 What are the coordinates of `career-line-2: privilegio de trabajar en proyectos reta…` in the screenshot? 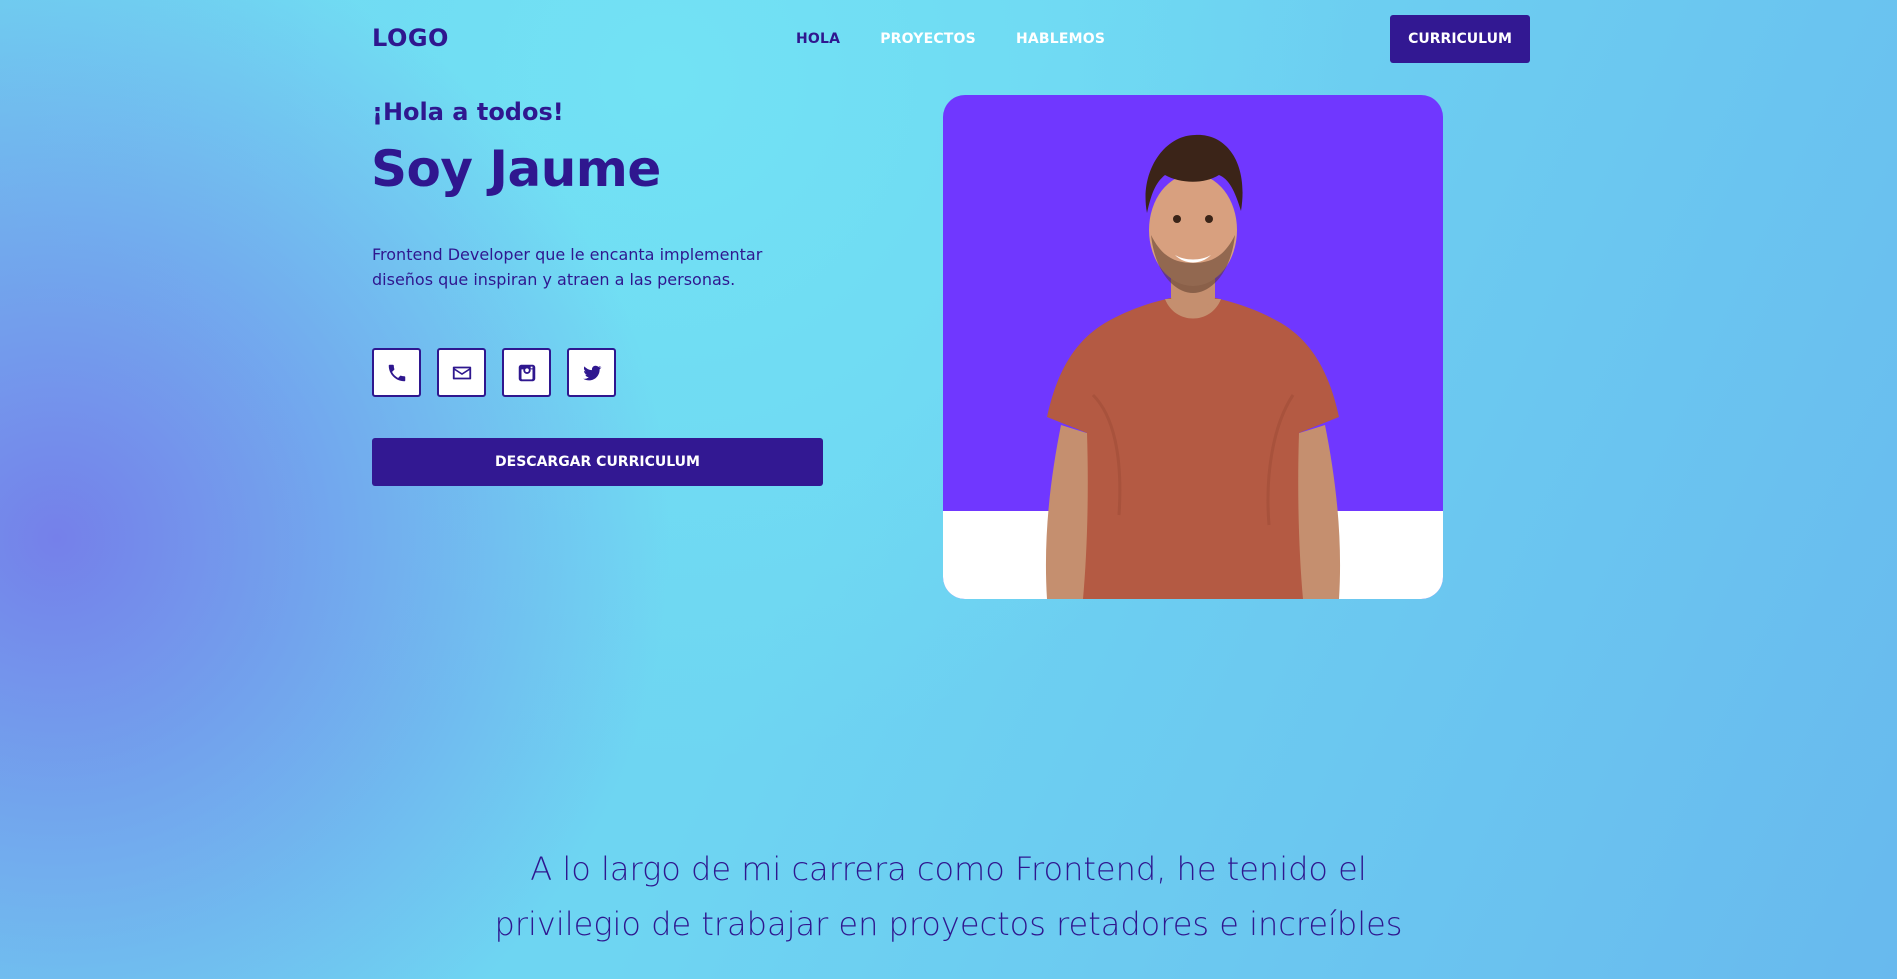 It's located at (948, 924).